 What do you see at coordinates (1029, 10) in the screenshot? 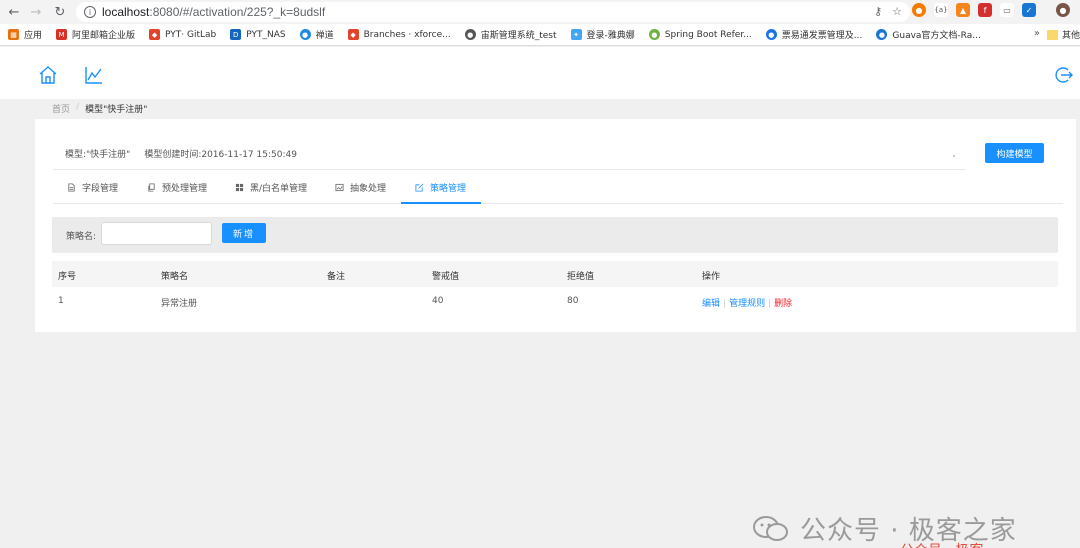
I see `save-extension-icon: ✓` at bounding box center [1029, 10].